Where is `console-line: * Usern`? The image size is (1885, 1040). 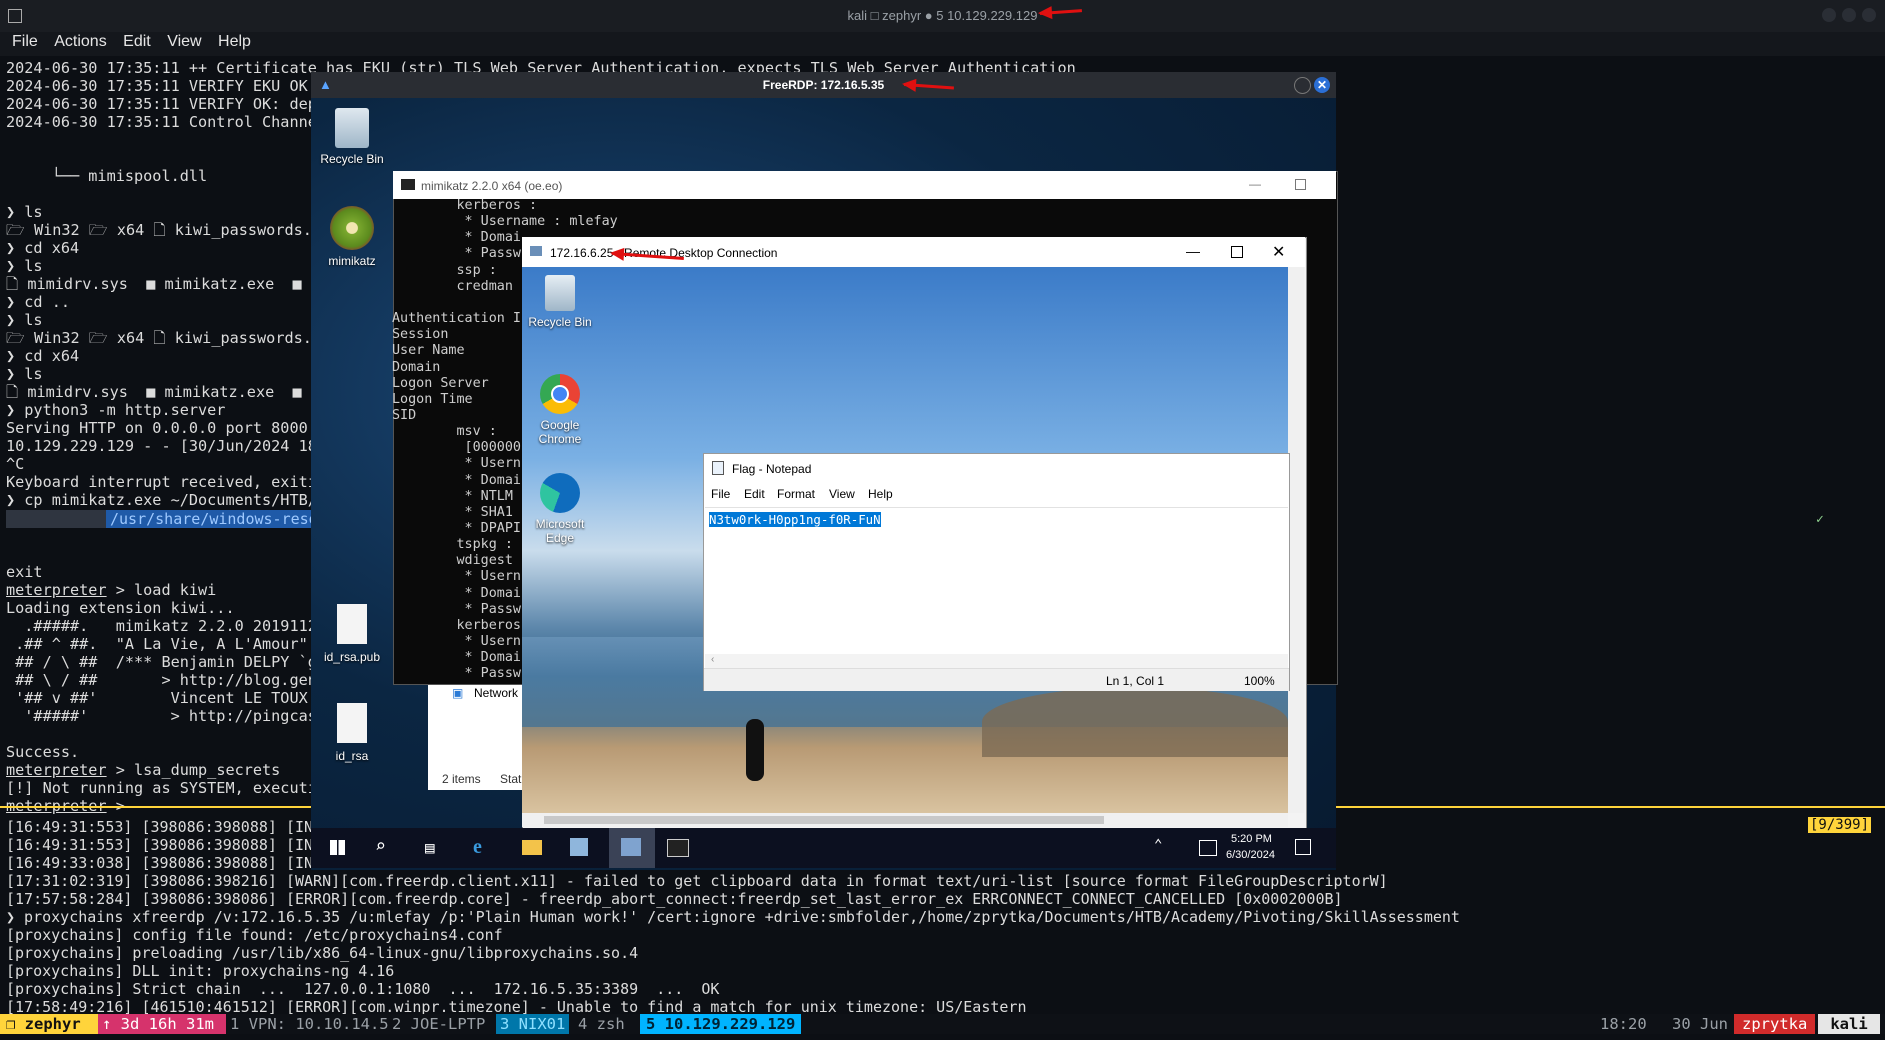 console-line: * Usern is located at coordinates (456, 577).